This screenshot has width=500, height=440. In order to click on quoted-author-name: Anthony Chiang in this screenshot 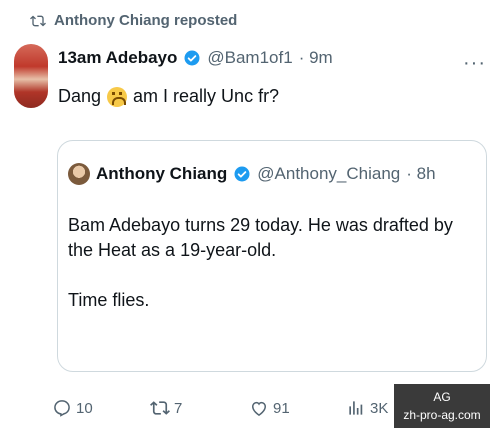, I will do `click(162, 173)`.